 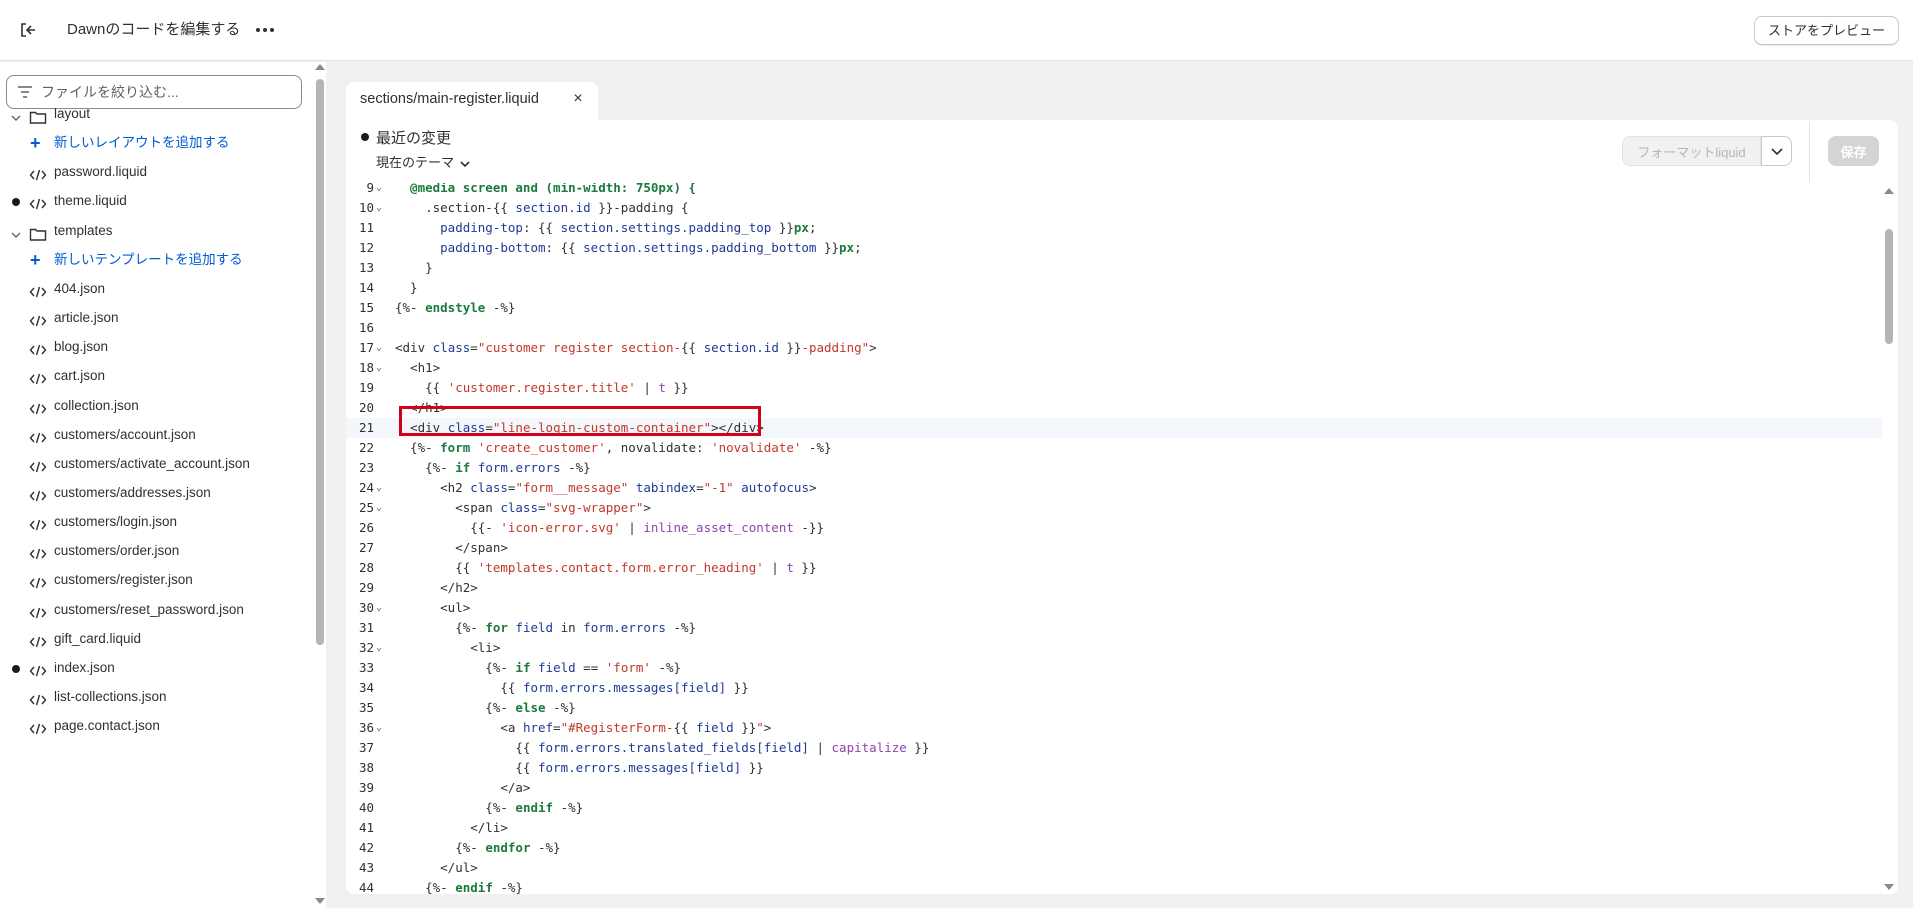 What do you see at coordinates (1114, 648) in the screenshot?
I see `code-line: 32 ⌄ <li>` at bounding box center [1114, 648].